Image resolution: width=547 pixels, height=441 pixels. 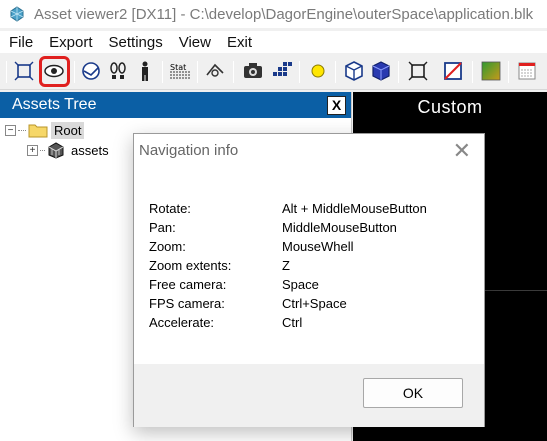 What do you see at coordinates (20, 42) in the screenshot?
I see `menu-file: File` at bounding box center [20, 42].